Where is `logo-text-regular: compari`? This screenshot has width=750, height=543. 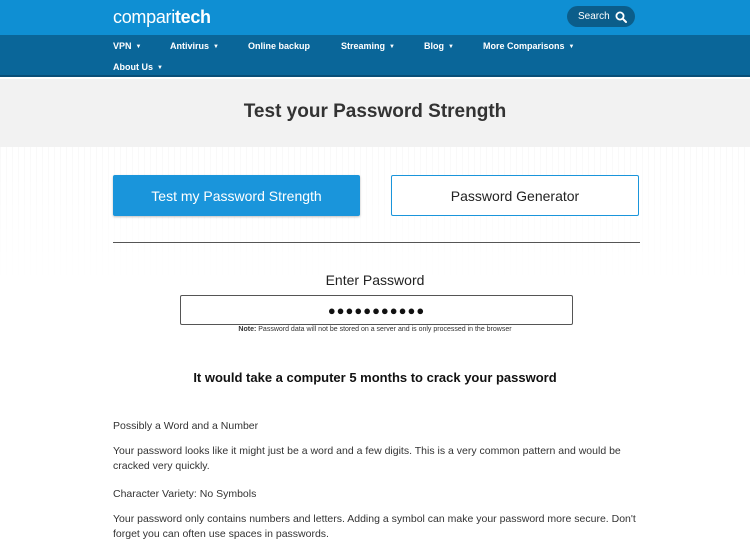 logo-text-regular: compari is located at coordinates (144, 17).